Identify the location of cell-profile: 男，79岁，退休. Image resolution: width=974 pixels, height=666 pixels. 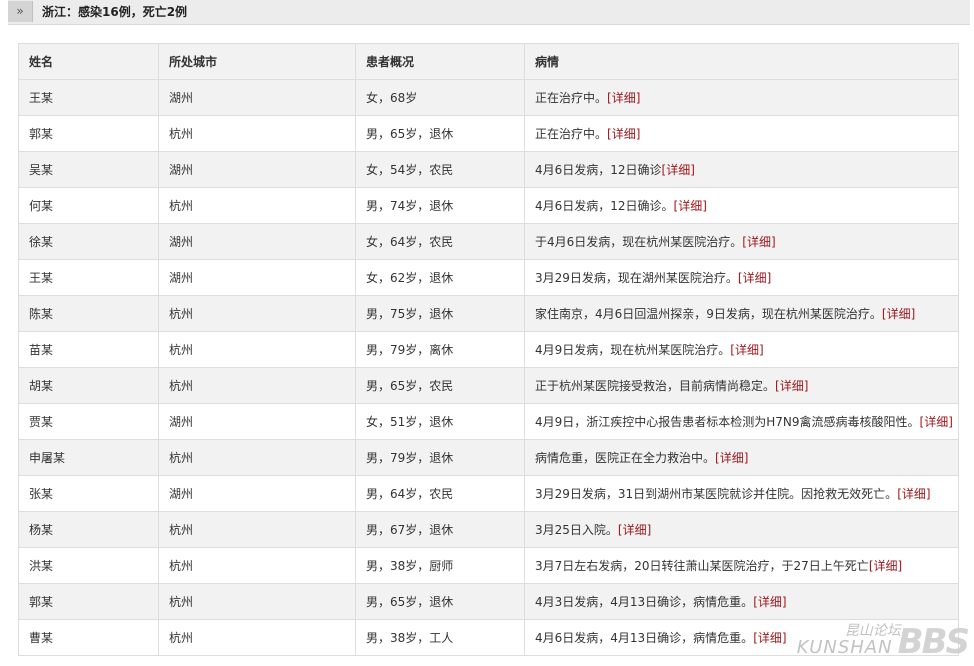
(440, 457).